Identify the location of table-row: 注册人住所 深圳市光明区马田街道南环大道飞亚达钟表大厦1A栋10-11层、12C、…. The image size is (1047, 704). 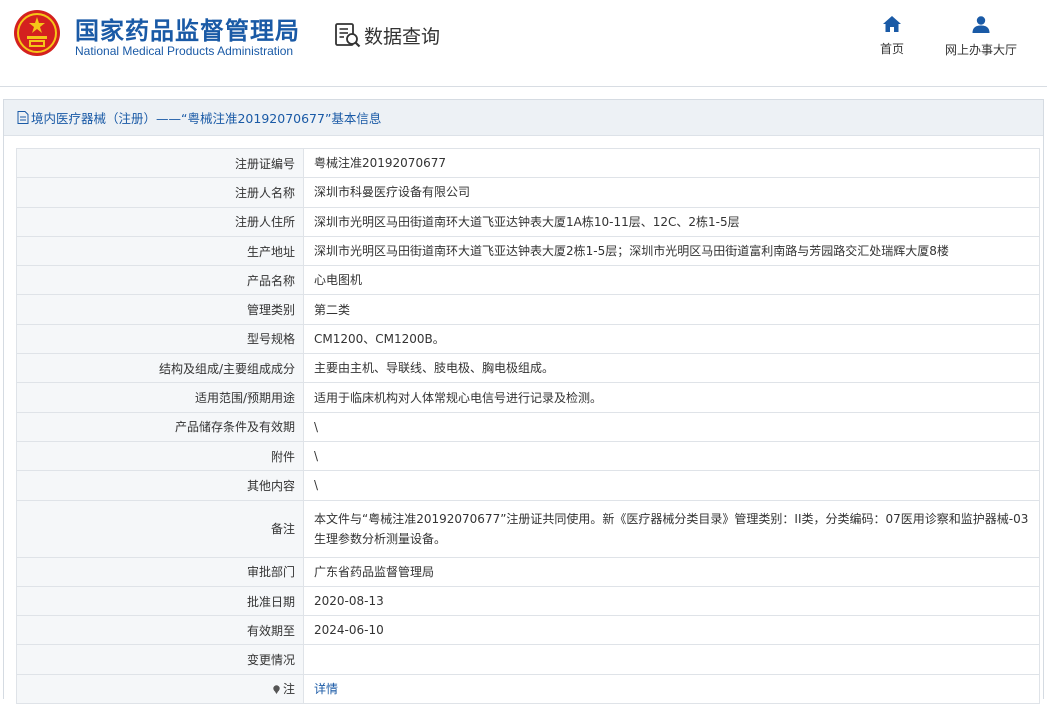
(528, 221).